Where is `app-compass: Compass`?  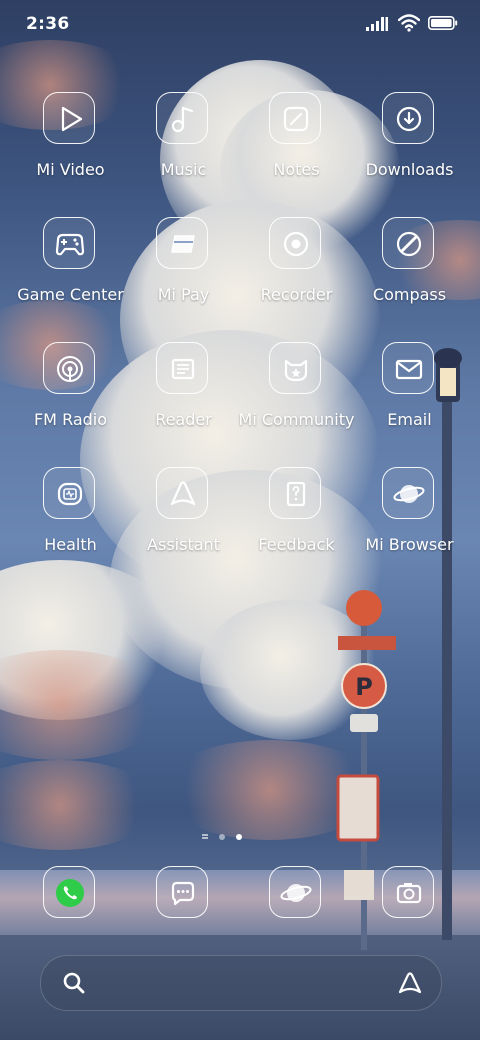 app-compass: Compass is located at coordinates (409, 272).